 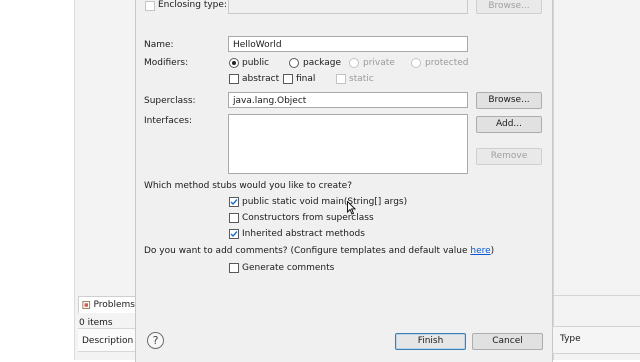 I want to click on constructors-checkbox, so click(x=234, y=218).